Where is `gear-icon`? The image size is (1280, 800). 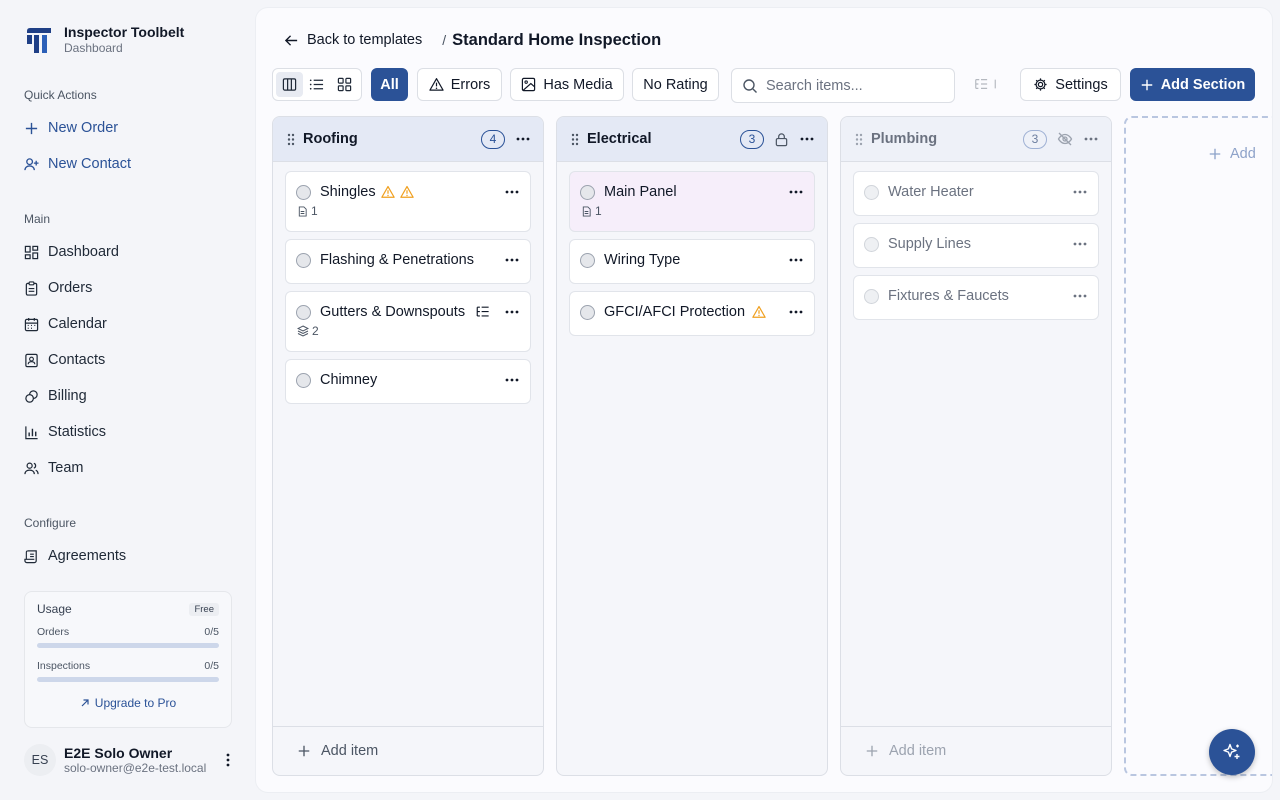 gear-icon is located at coordinates (1040, 84).